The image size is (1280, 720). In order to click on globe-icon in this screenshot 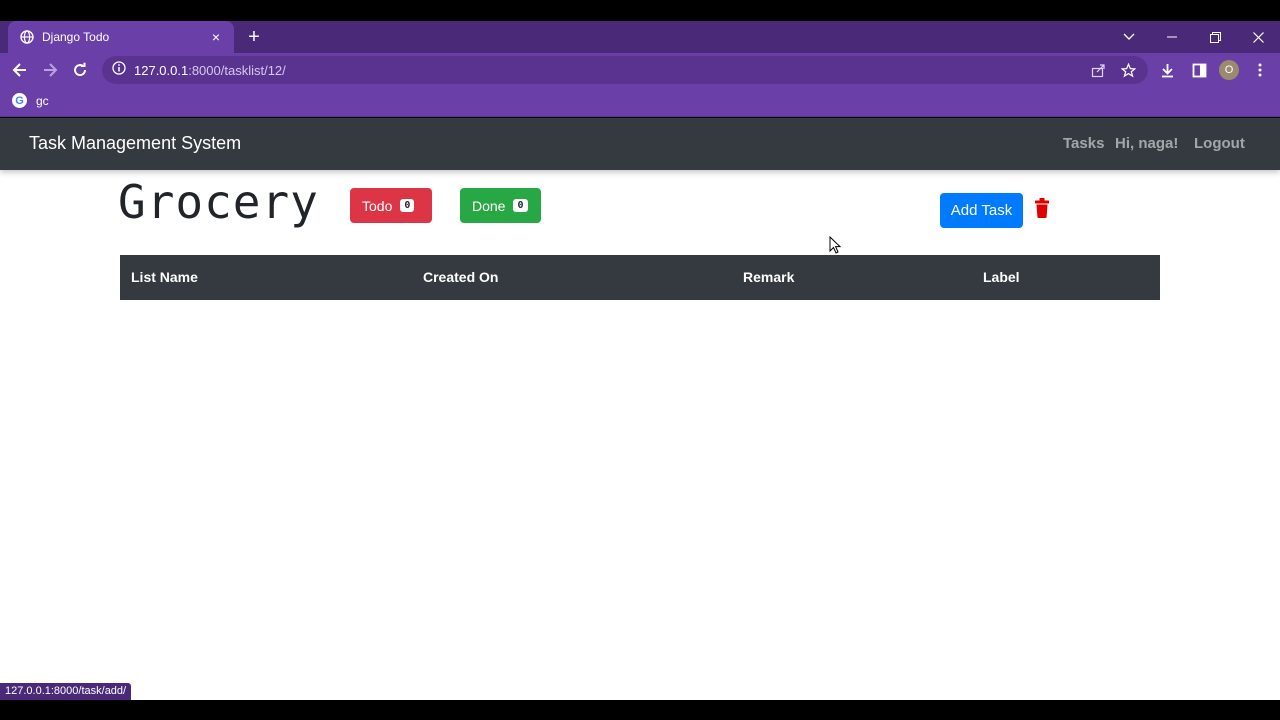, I will do `click(27, 37)`.